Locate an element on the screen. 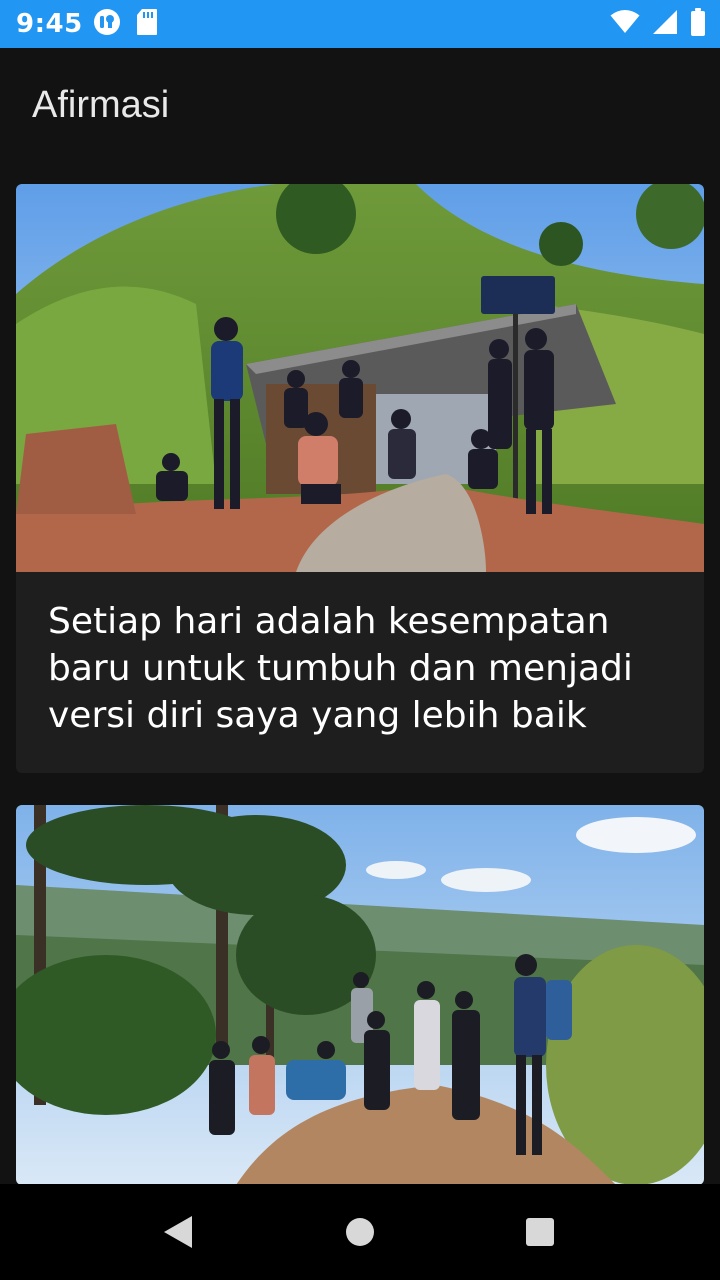 The height and width of the screenshot is (1280, 720). wifi-icon is located at coordinates (625, 24).